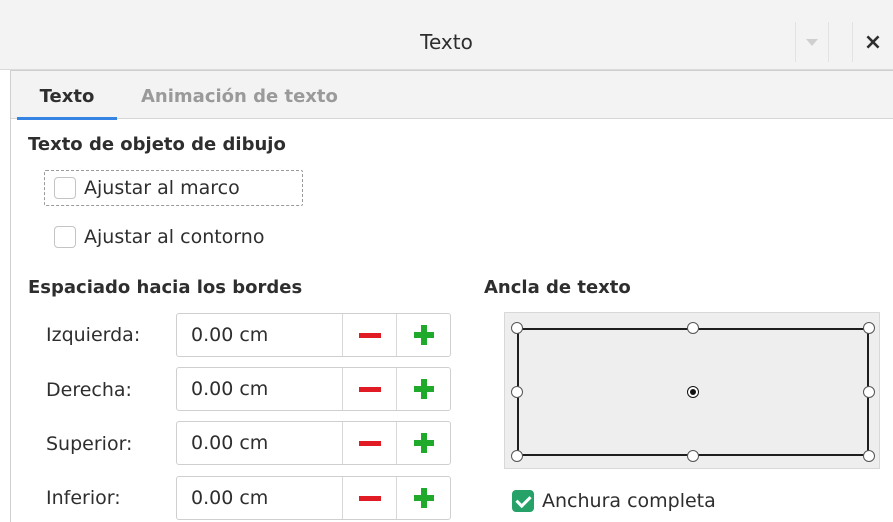 The height and width of the screenshot is (522, 893). What do you see at coordinates (165, 287) in the screenshot?
I see `spacing-heading: Espaciado hacia los bordes` at bounding box center [165, 287].